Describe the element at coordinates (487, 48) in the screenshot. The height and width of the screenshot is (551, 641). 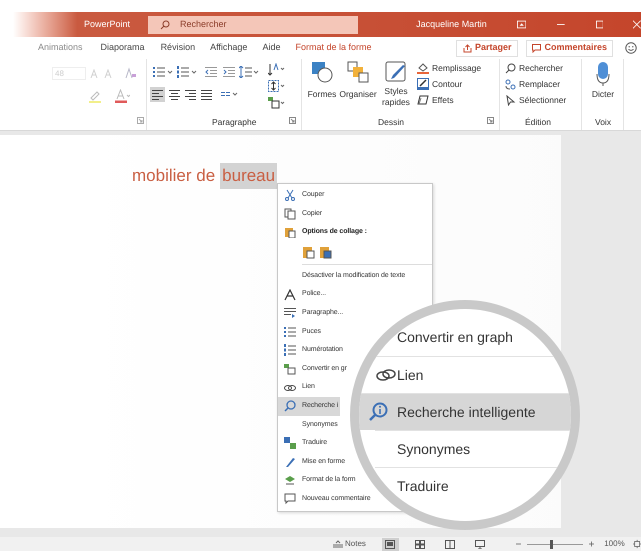
I see `share-button: Partager` at that location.